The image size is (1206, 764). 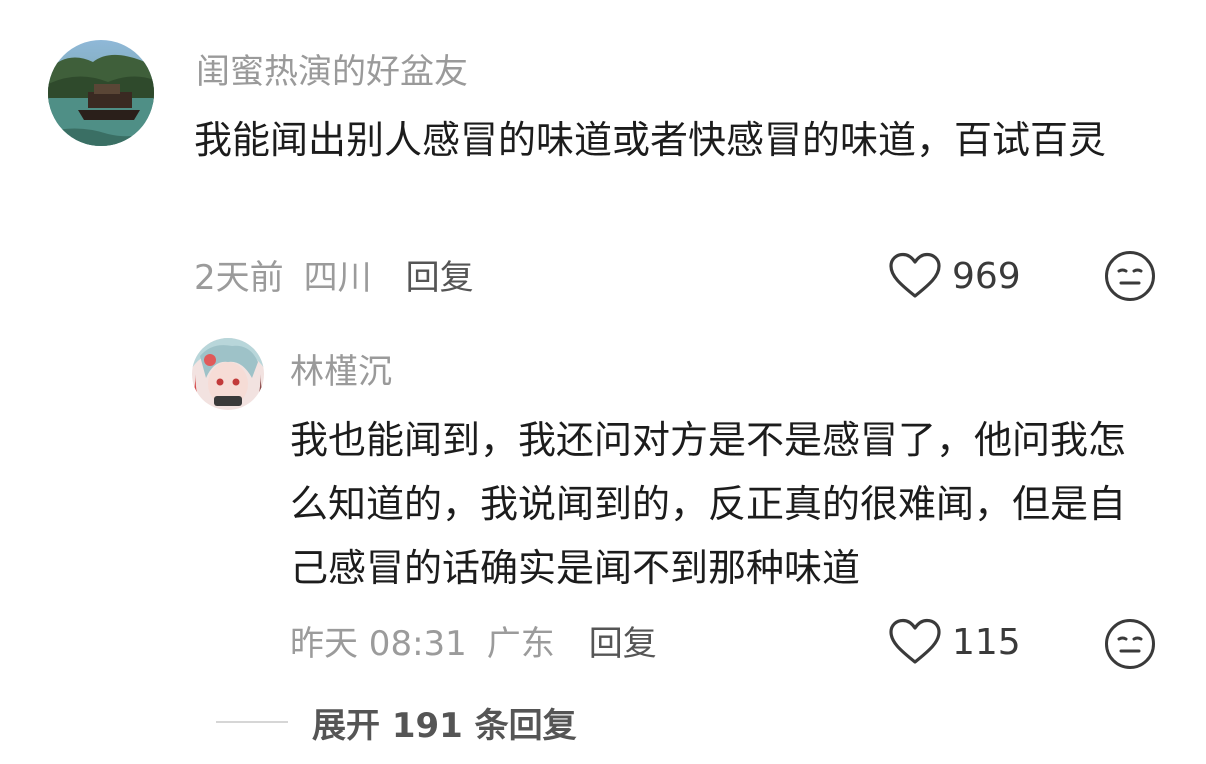 I want to click on reply-location: 广东, so click(x=520, y=643).